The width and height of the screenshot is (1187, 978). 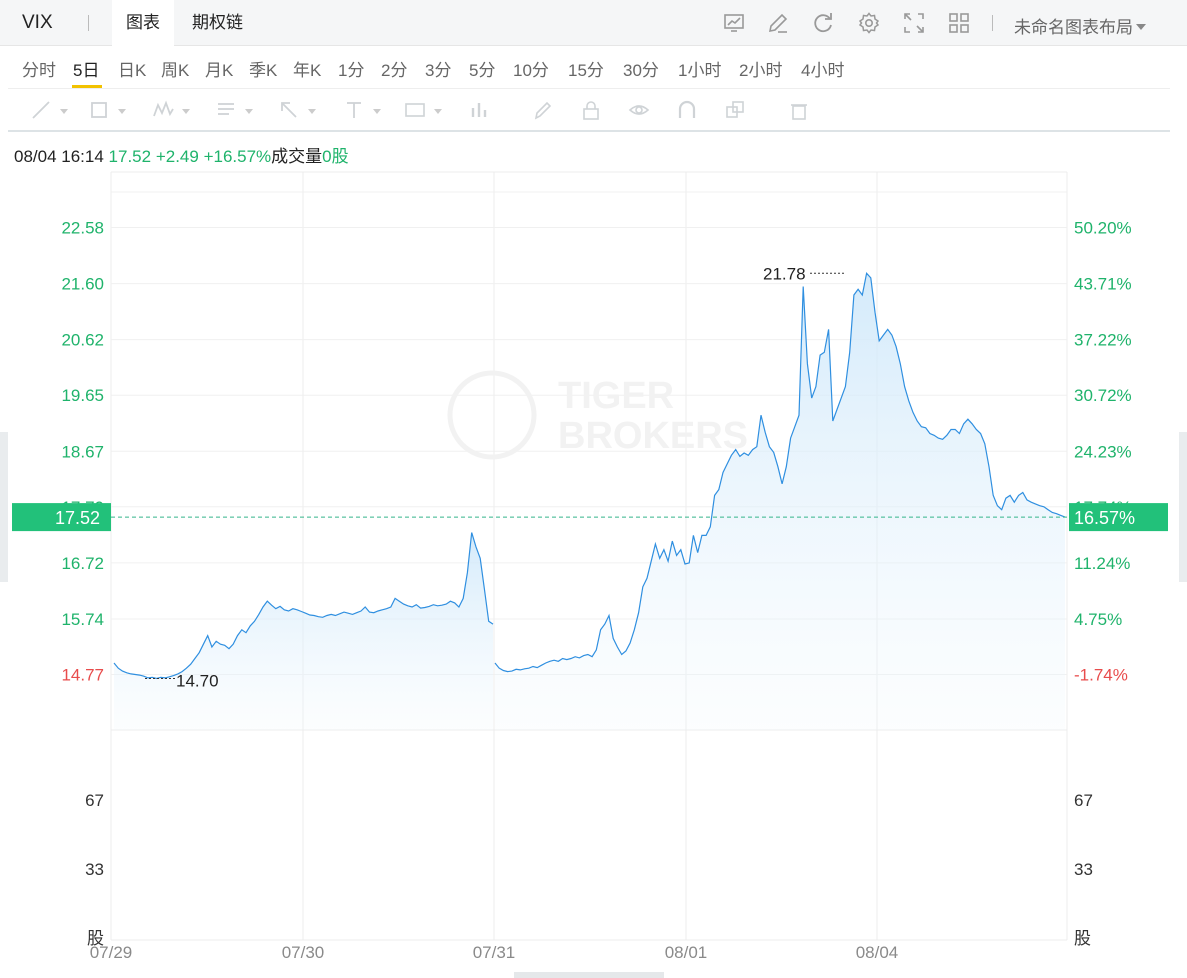 I want to click on volume-tick-left: 67, so click(x=94, y=800).